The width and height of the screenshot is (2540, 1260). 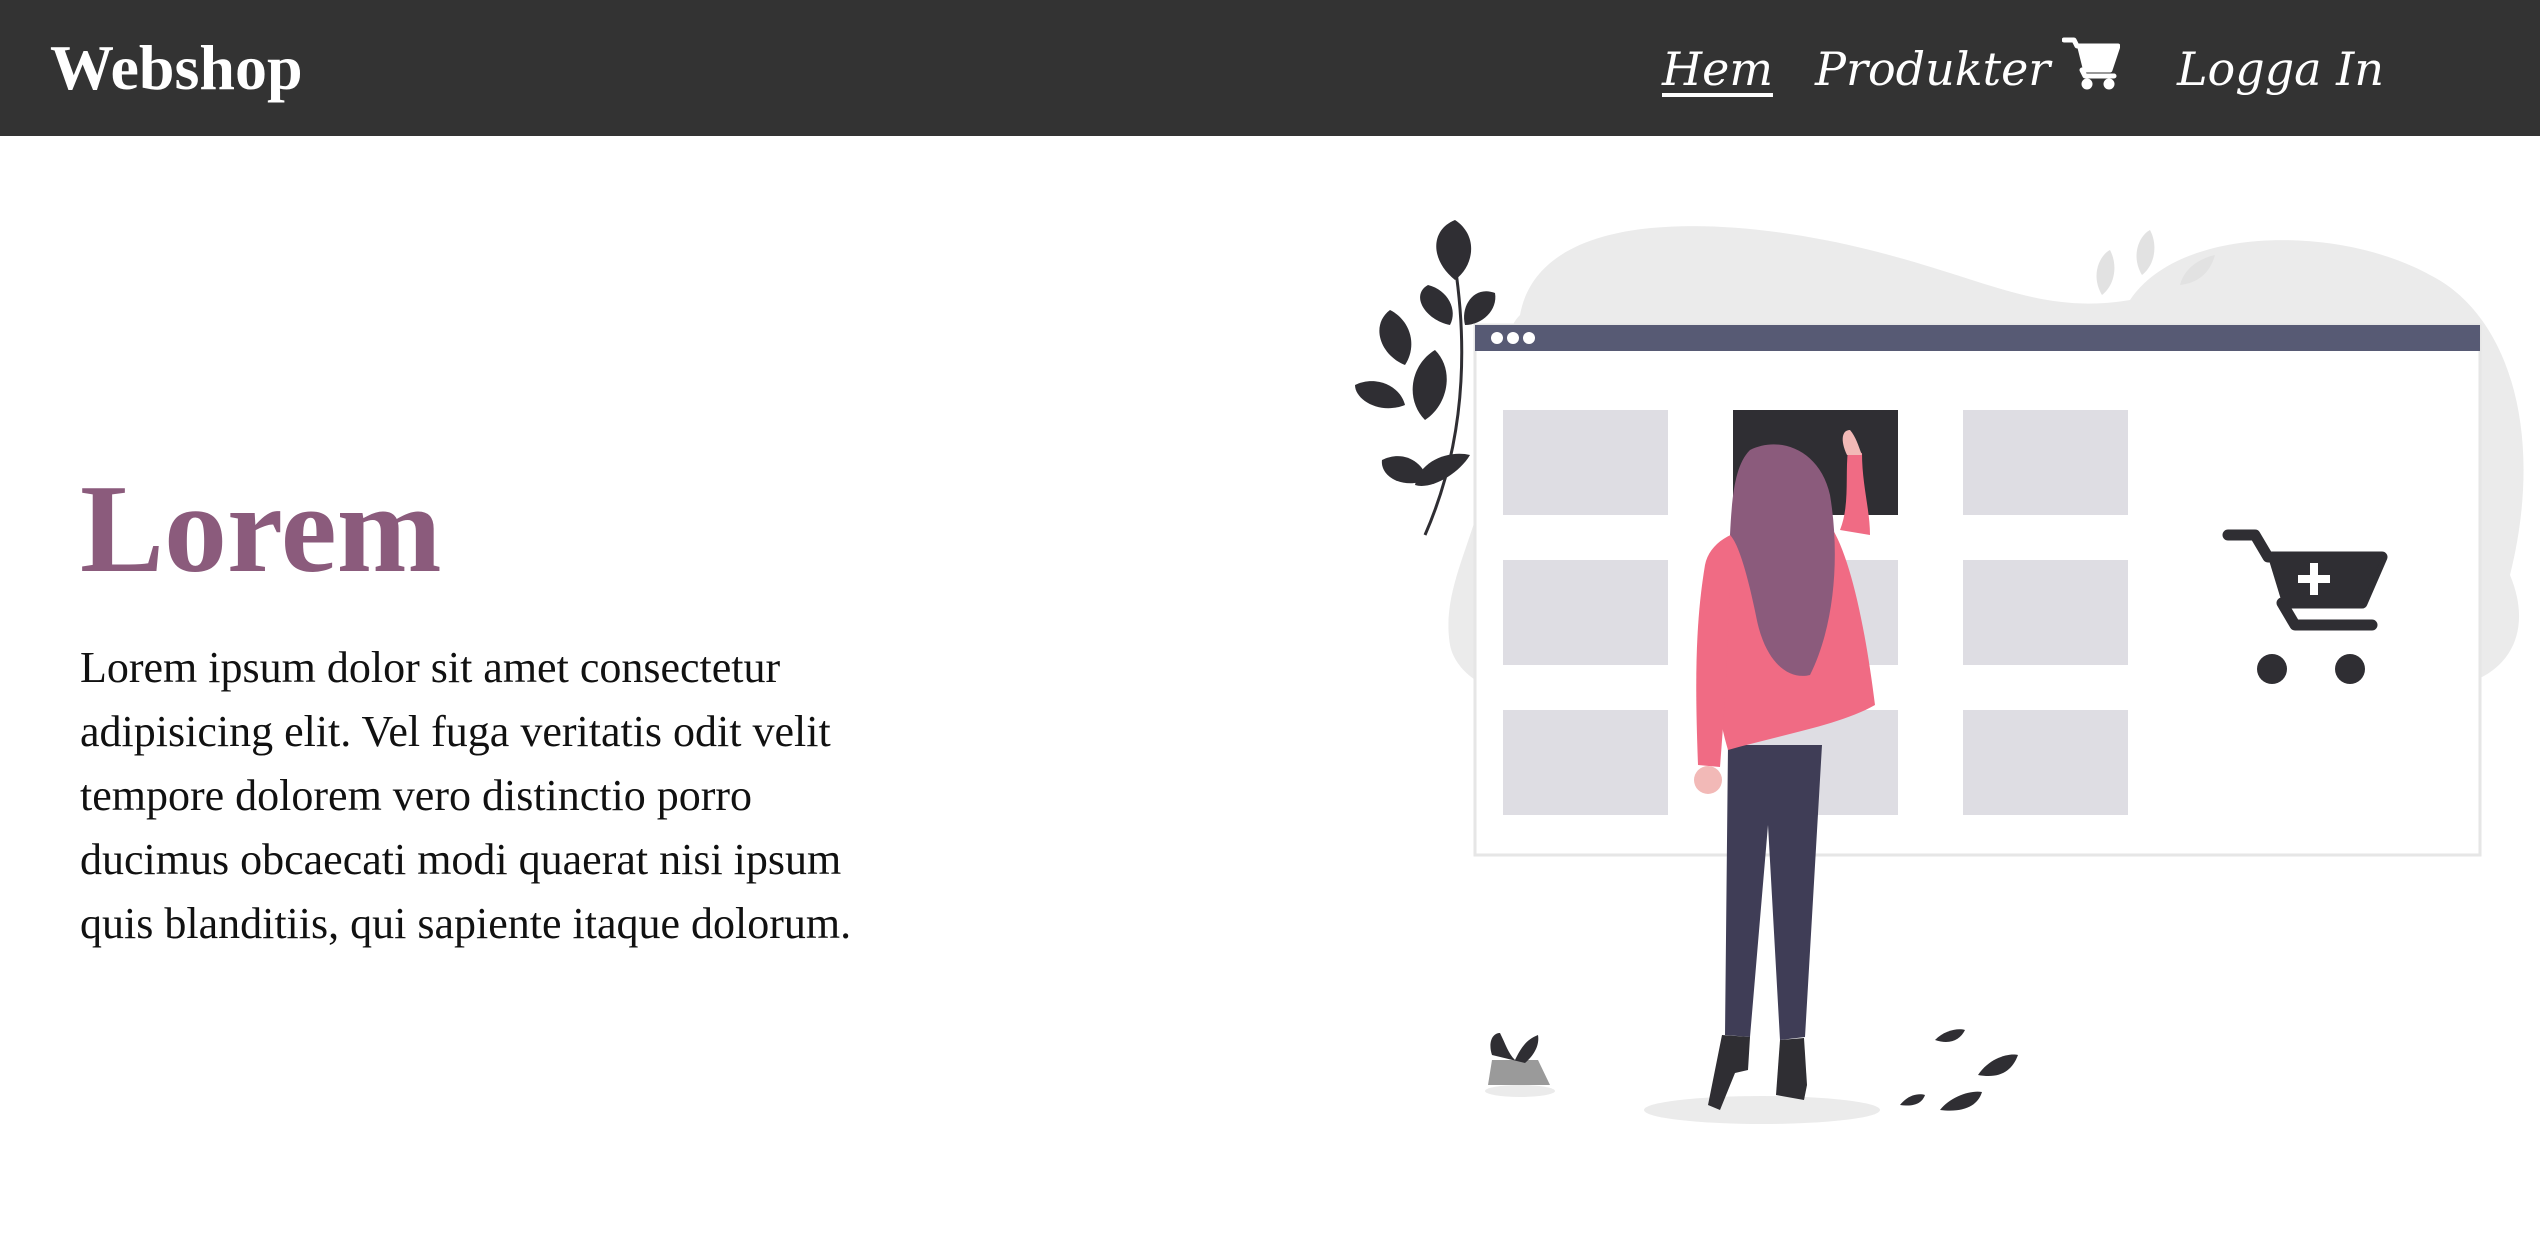 What do you see at coordinates (1932, 69) in the screenshot?
I see `nav-link-products: Produkter` at bounding box center [1932, 69].